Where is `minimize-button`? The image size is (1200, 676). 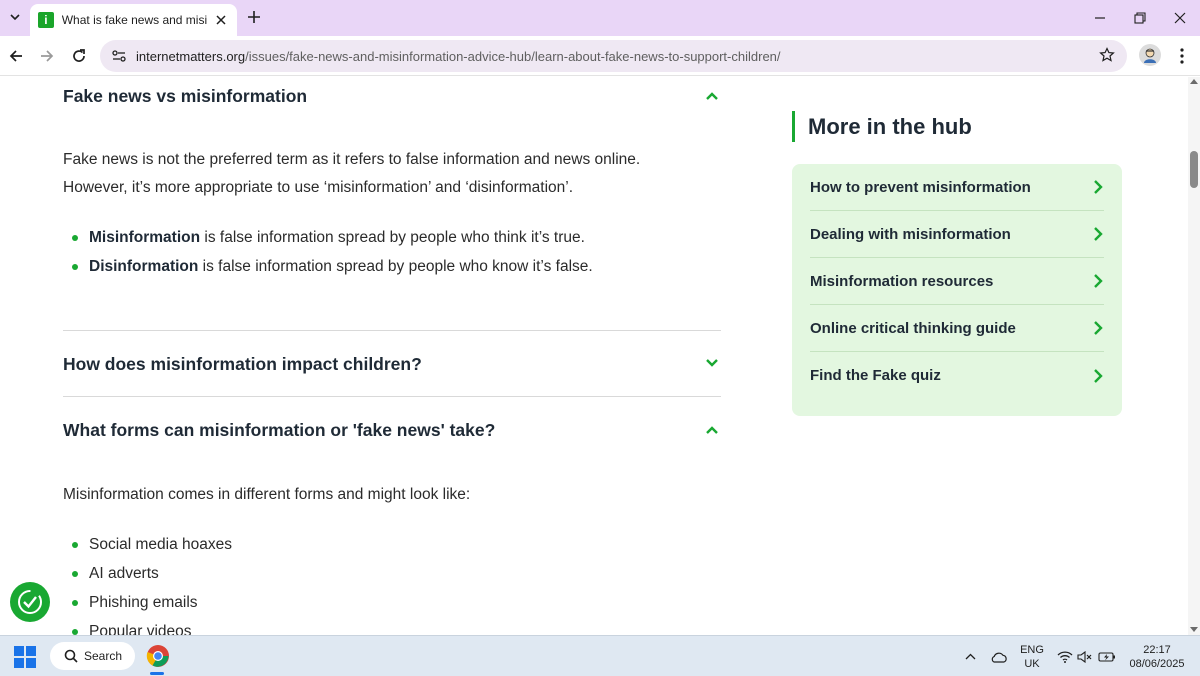 minimize-button is located at coordinates (1100, 18).